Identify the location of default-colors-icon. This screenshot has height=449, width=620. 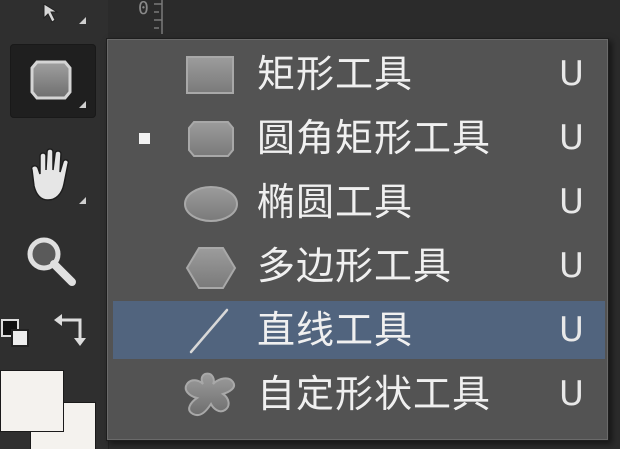
(20, 332).